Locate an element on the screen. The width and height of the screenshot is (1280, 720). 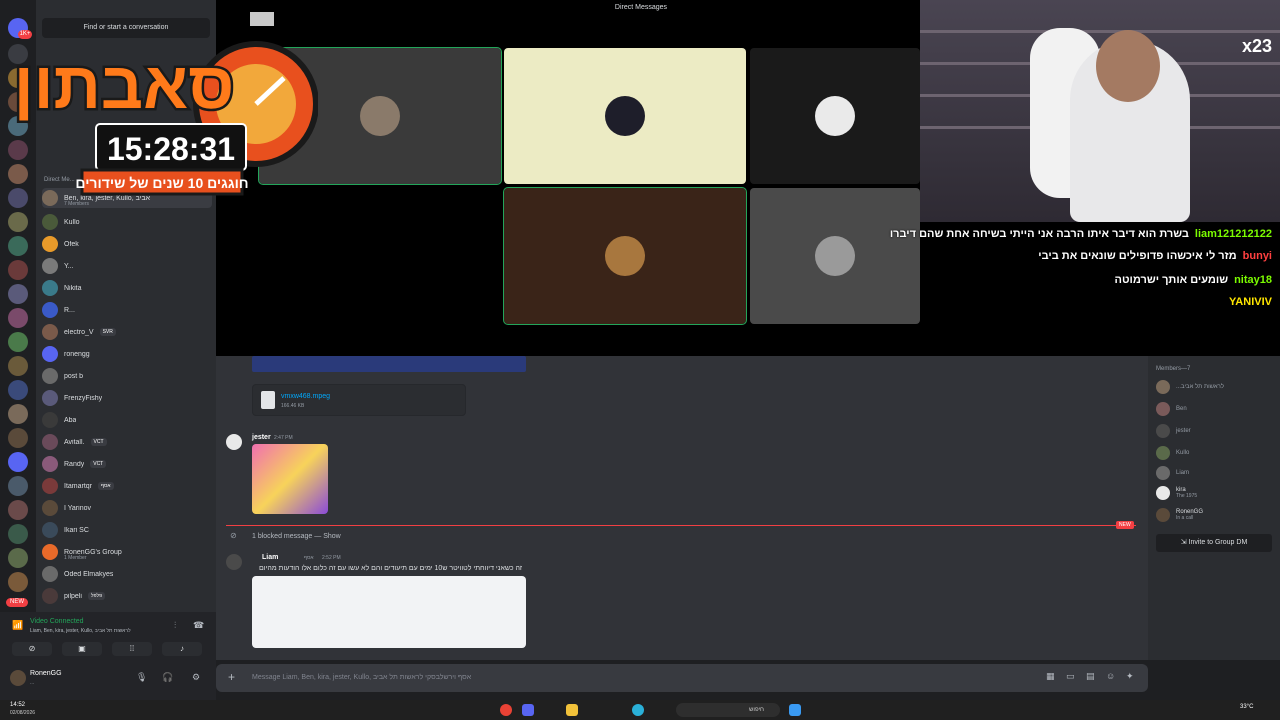
explorer-icon is located at coordinates (572, 710).